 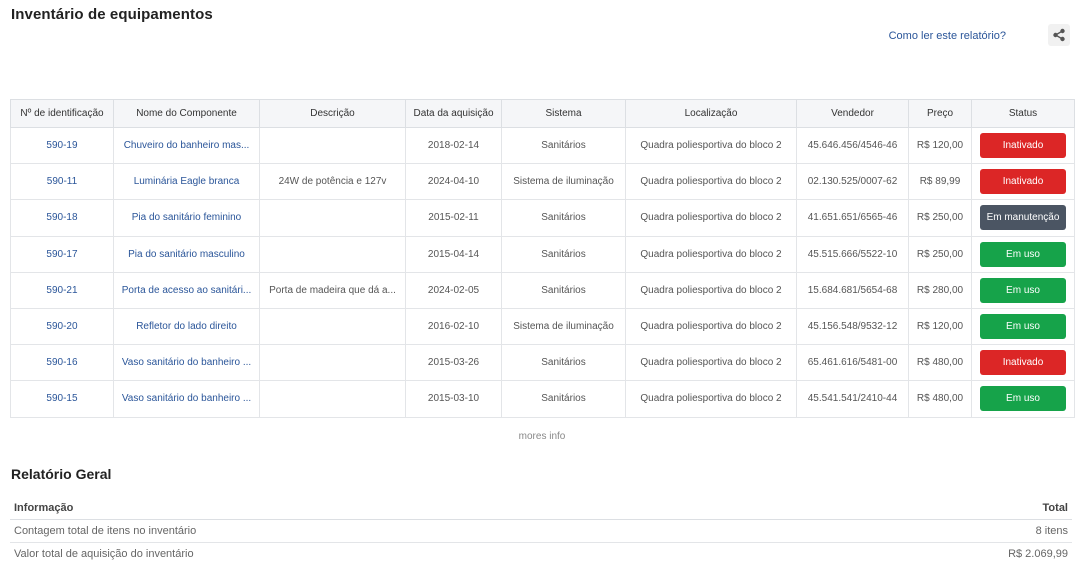 I want to click on cell-date: 2024-02-05, so click(x=453, y=290).